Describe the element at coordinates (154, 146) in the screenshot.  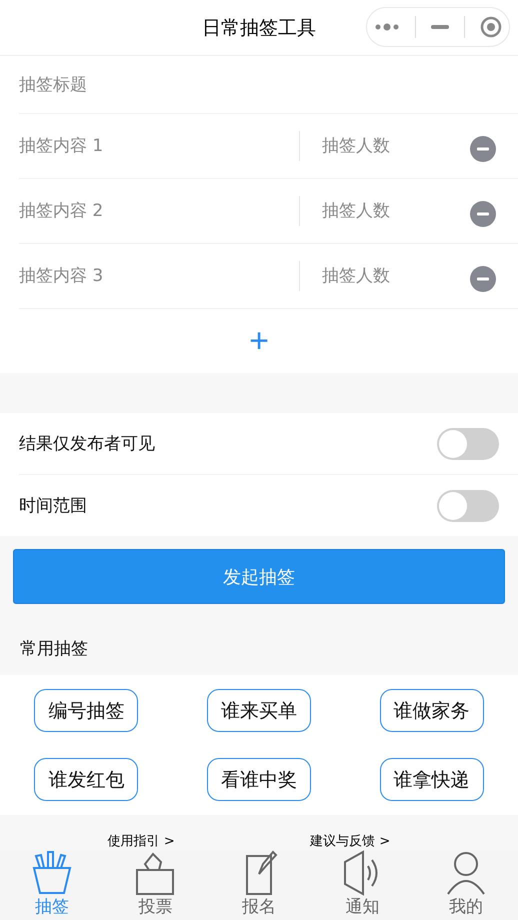
I see `content-field: 抽签内容 1` at that location.